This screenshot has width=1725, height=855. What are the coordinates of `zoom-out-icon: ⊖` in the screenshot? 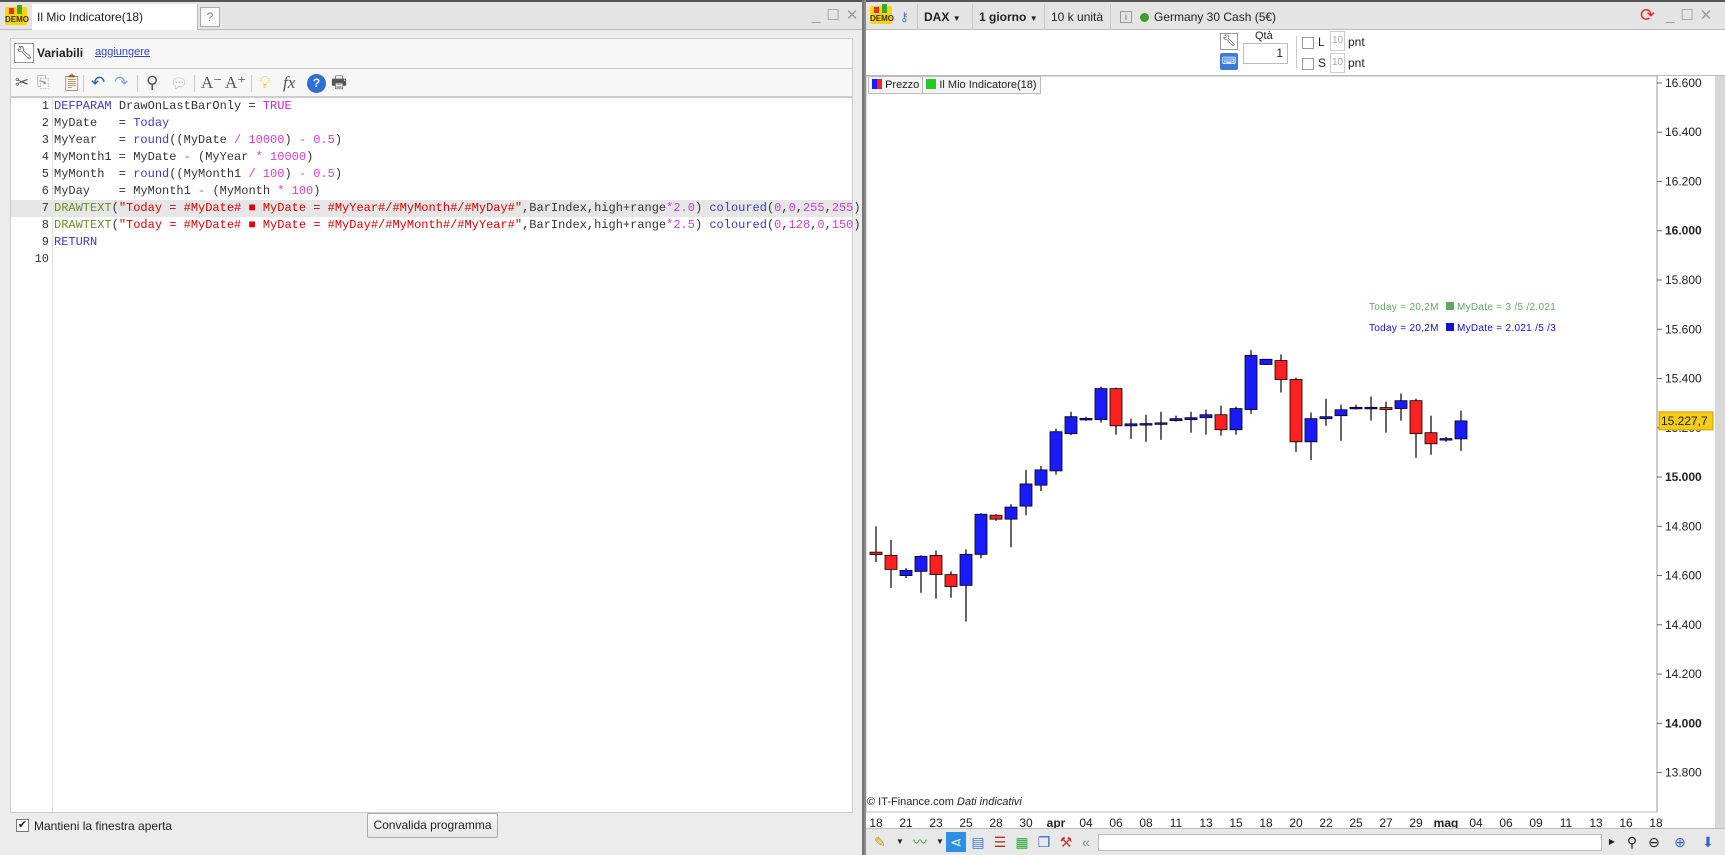 It's located at (1654, 842).